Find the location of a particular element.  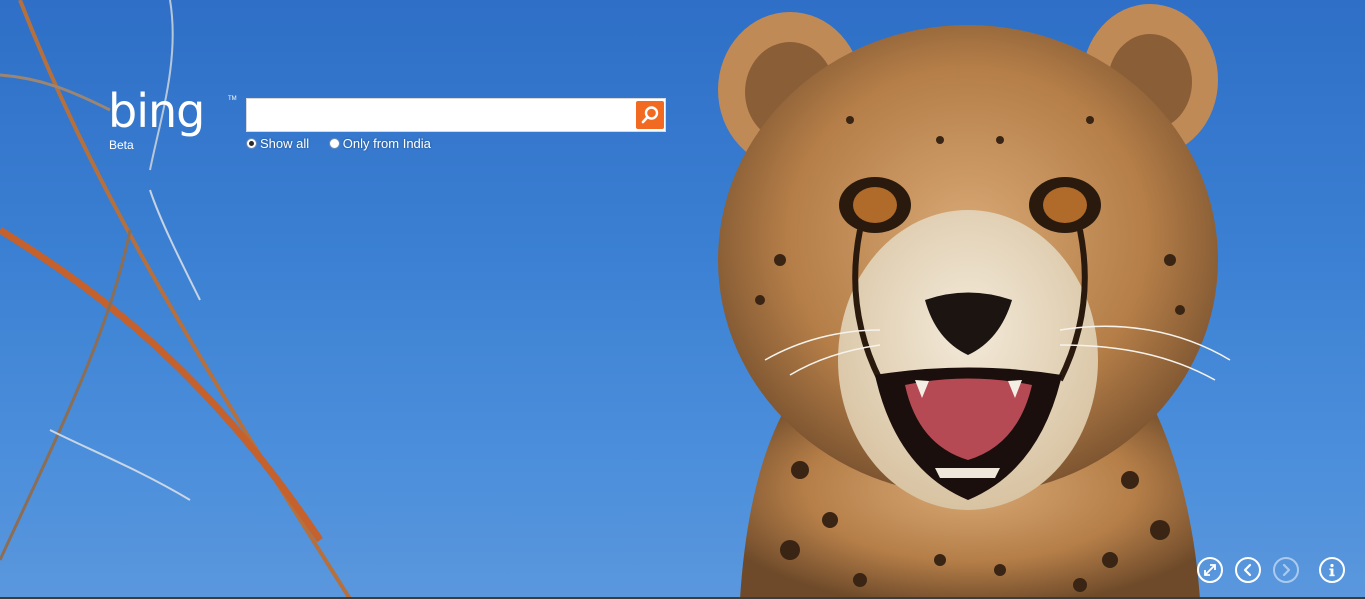

scope-label: Only from India is located at coordinates (386, 143).